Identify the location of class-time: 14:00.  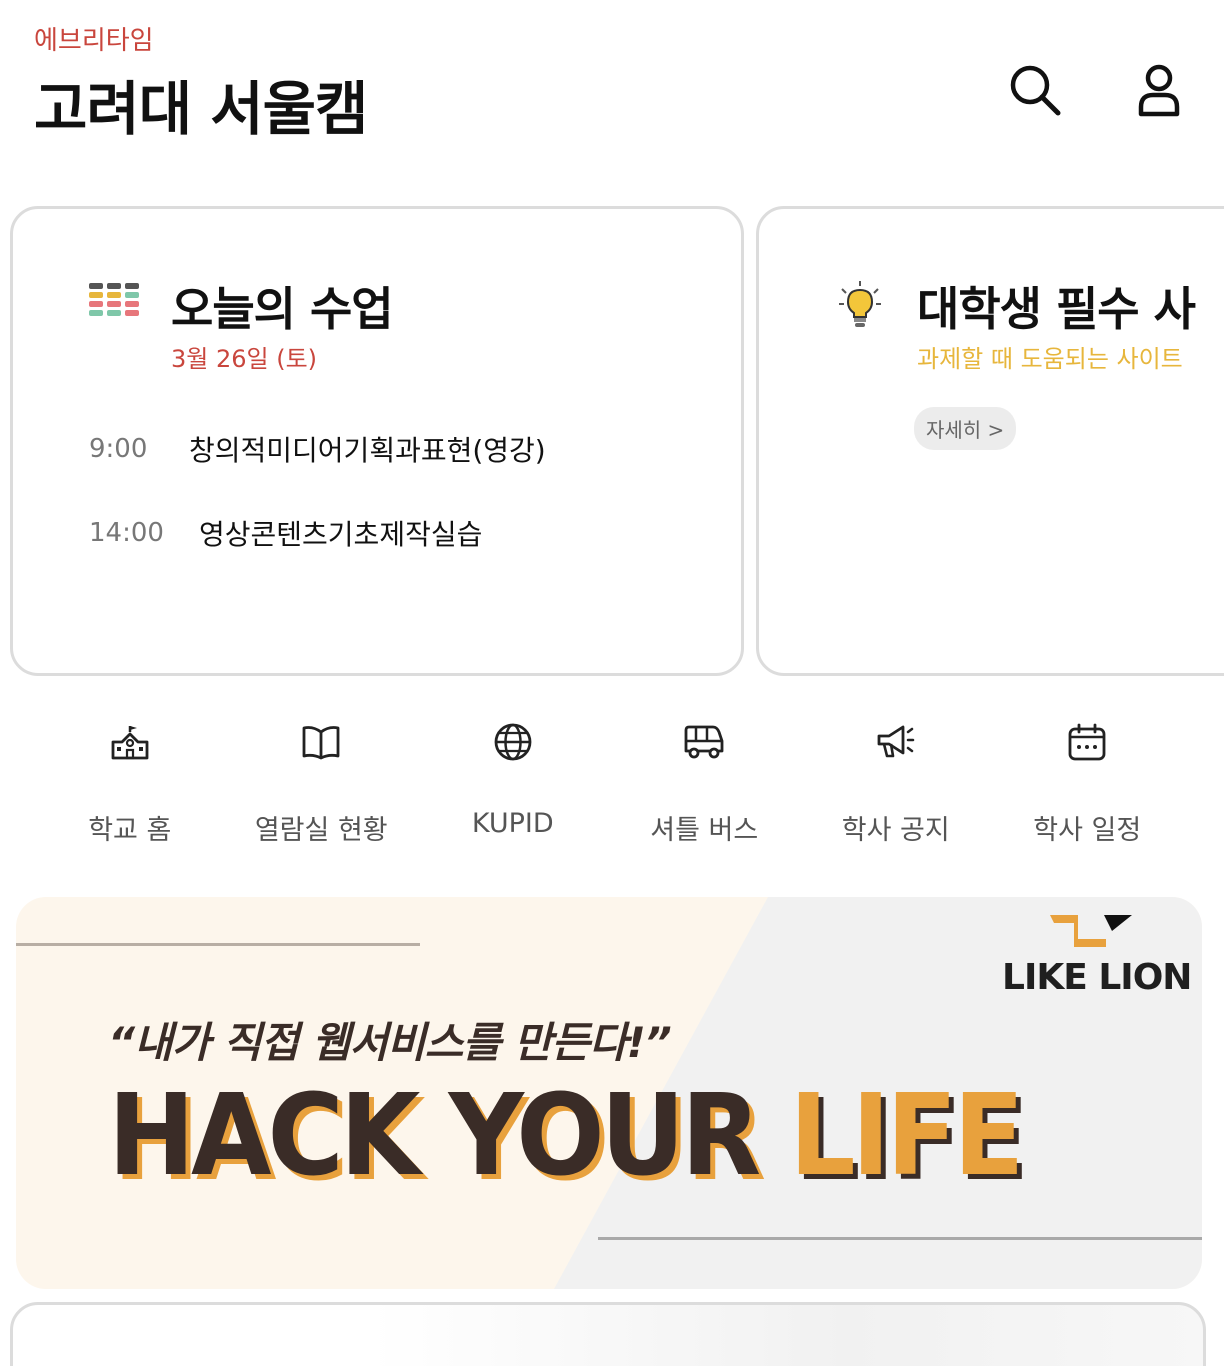
(126, 533).